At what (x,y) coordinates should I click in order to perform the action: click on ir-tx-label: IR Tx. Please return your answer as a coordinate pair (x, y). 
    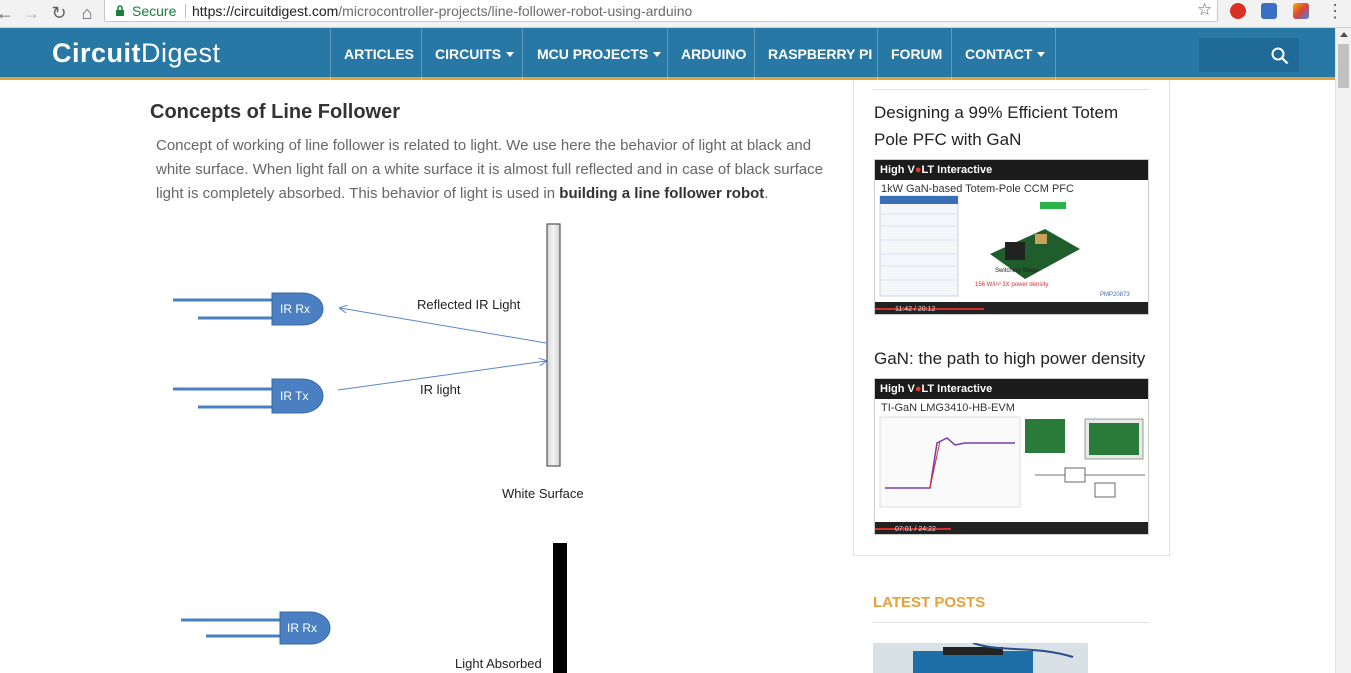
    Looking at the image, I should click on (294, 396).